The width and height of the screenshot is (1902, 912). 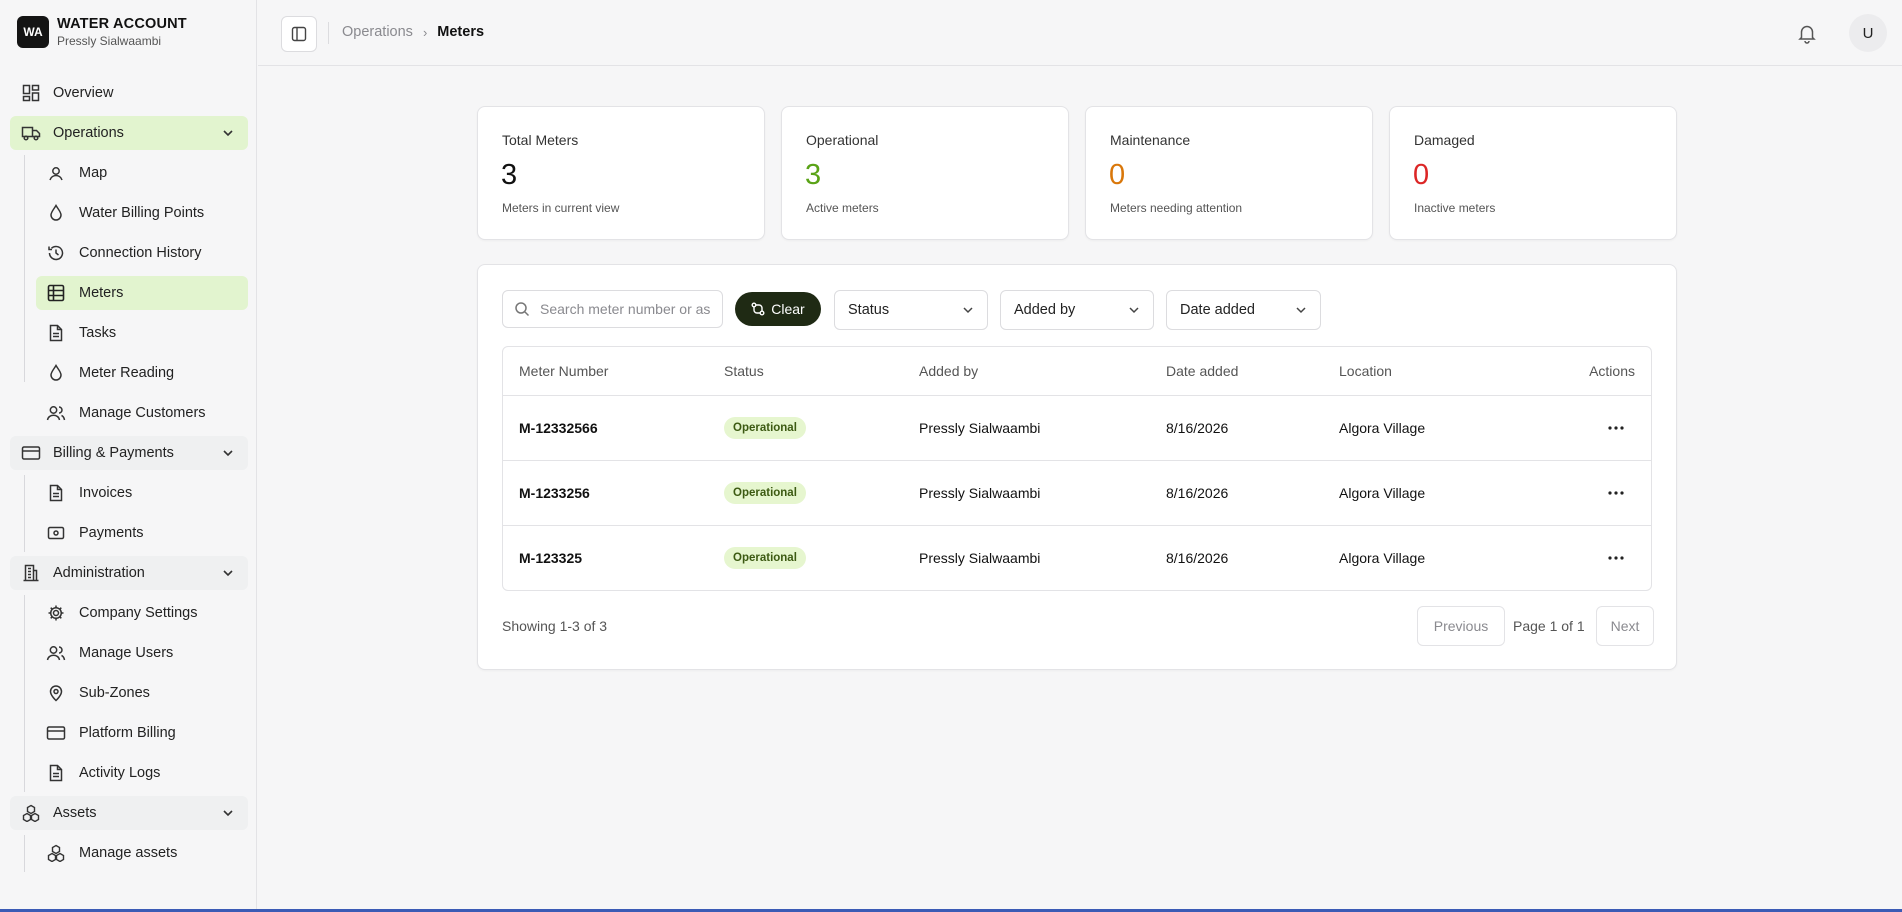 What do you see at coordinates (142, 693) in the screenshot?
I see `sidebar-item-sub-zones: Sub-Zones` at bounding box center [142, 693].